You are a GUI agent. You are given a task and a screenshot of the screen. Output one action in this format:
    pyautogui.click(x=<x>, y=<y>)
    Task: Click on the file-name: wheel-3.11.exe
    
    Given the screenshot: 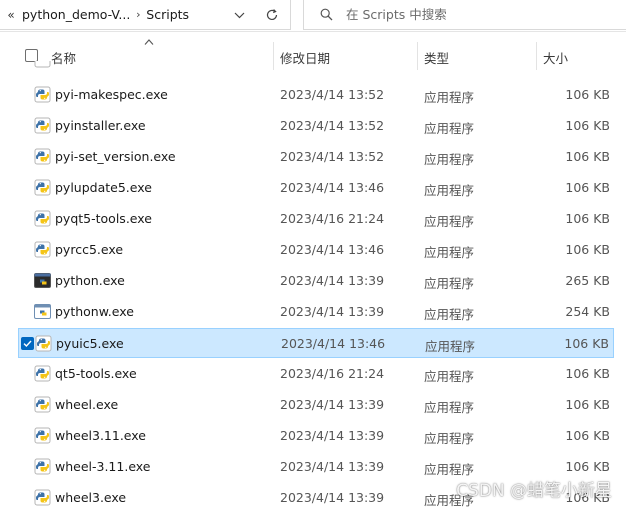 What is the action you would take?
    pyautogui.click(x=103, y=466)
    